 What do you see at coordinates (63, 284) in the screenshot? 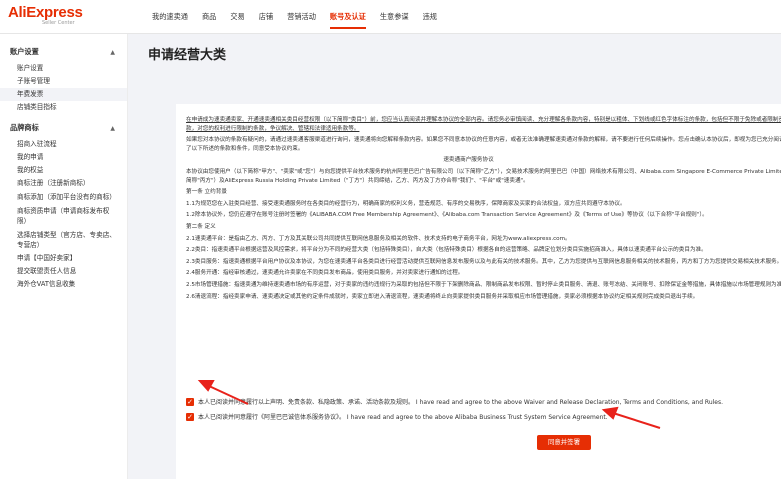
I see `sidebar-item-overseas-vat: 海外仓VAT信息收集` at bounding box center [63, 284].